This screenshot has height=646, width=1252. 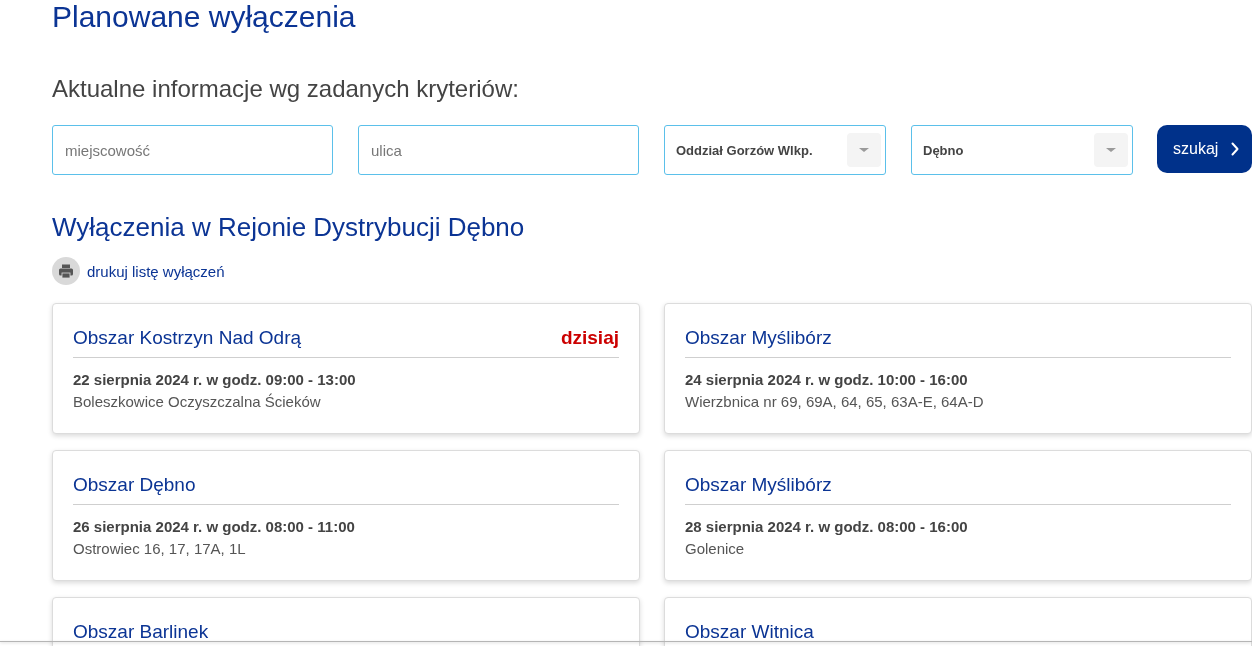 What do you see at coordinates (1204, 149) in the screenshot?
I see `search-button: szukaj` at bounding box center [1204, 149].